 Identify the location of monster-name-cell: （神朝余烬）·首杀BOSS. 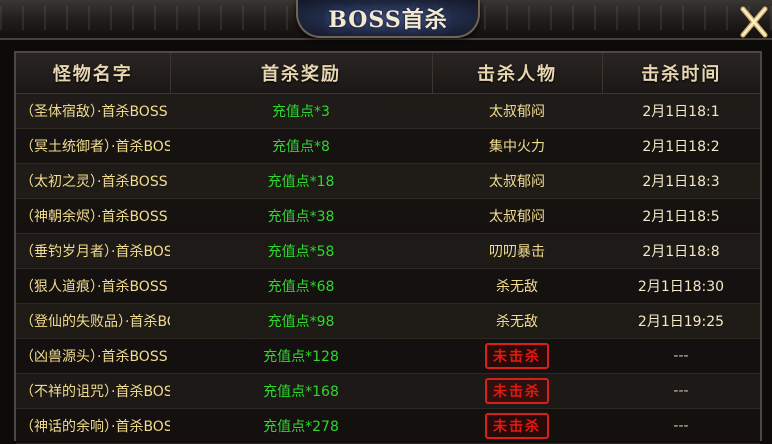
(93, 216).